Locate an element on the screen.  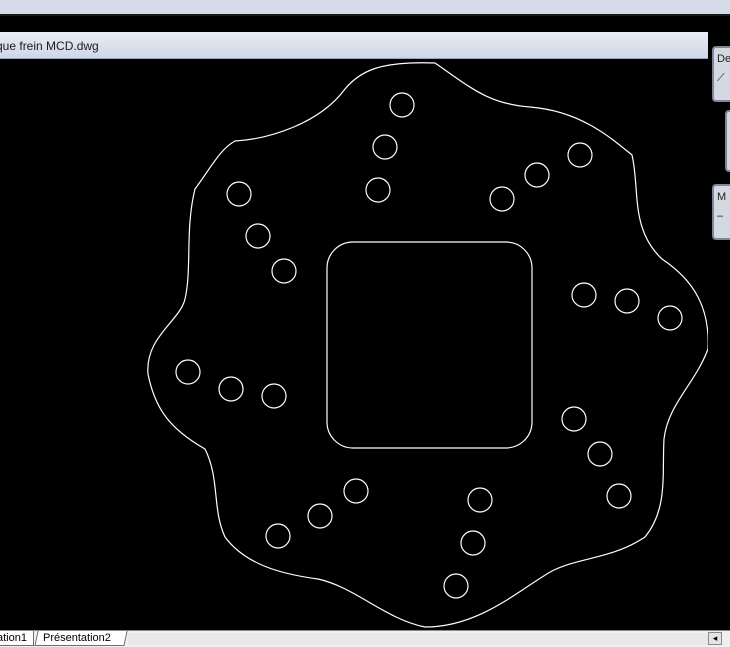
palette-label: De is located at coordinates (723, 59).